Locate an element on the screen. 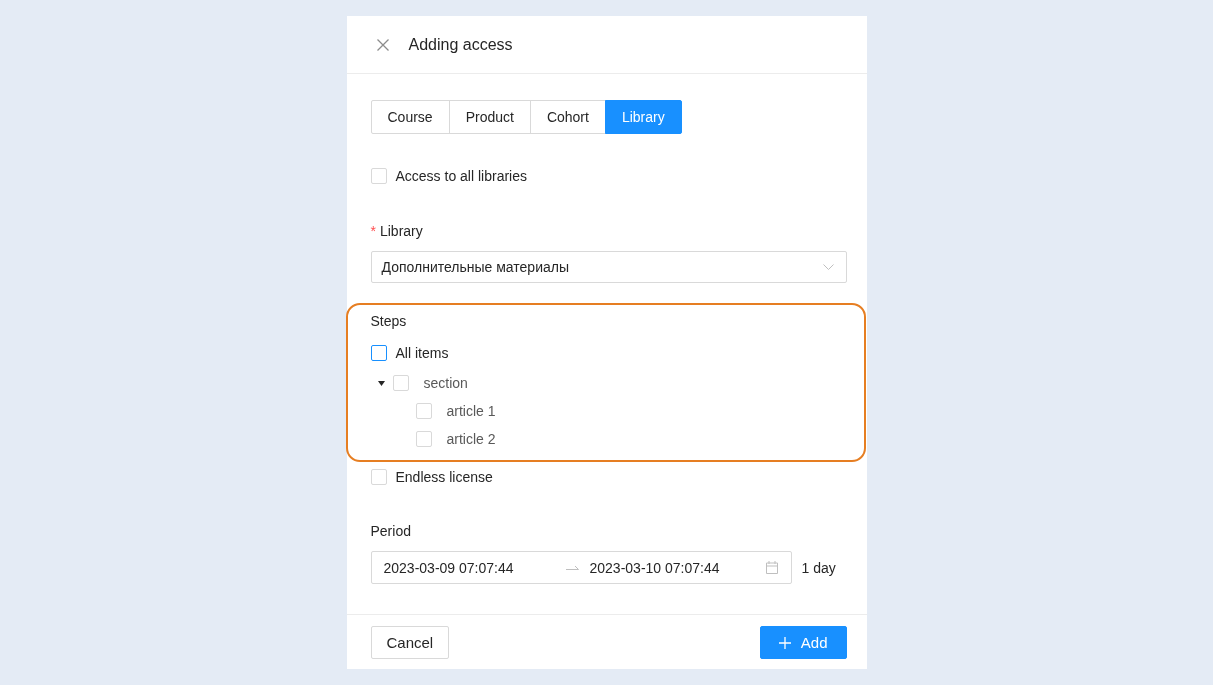 The width and height of the screenshot is (1213, 685). checkbox is located at coordinates (378, 353).